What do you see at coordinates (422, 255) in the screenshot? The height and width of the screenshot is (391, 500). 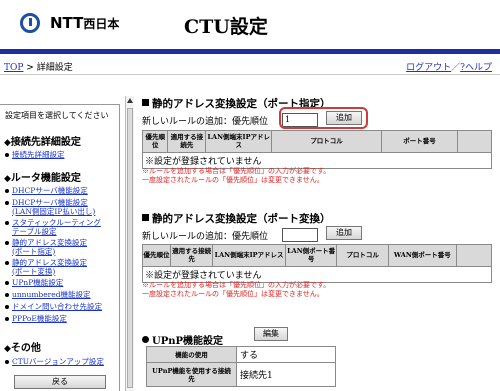 I see `col-header-wan-port: WAN側ポート番号` at bounding box center [422, 255].